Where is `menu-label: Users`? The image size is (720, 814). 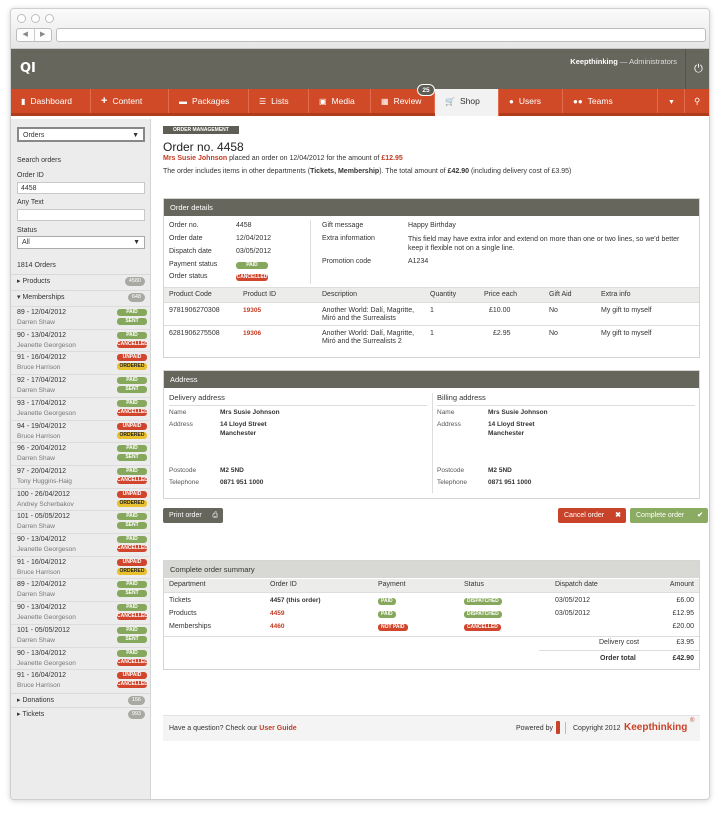 menu-label: Users is located at coordinates (530, 101).